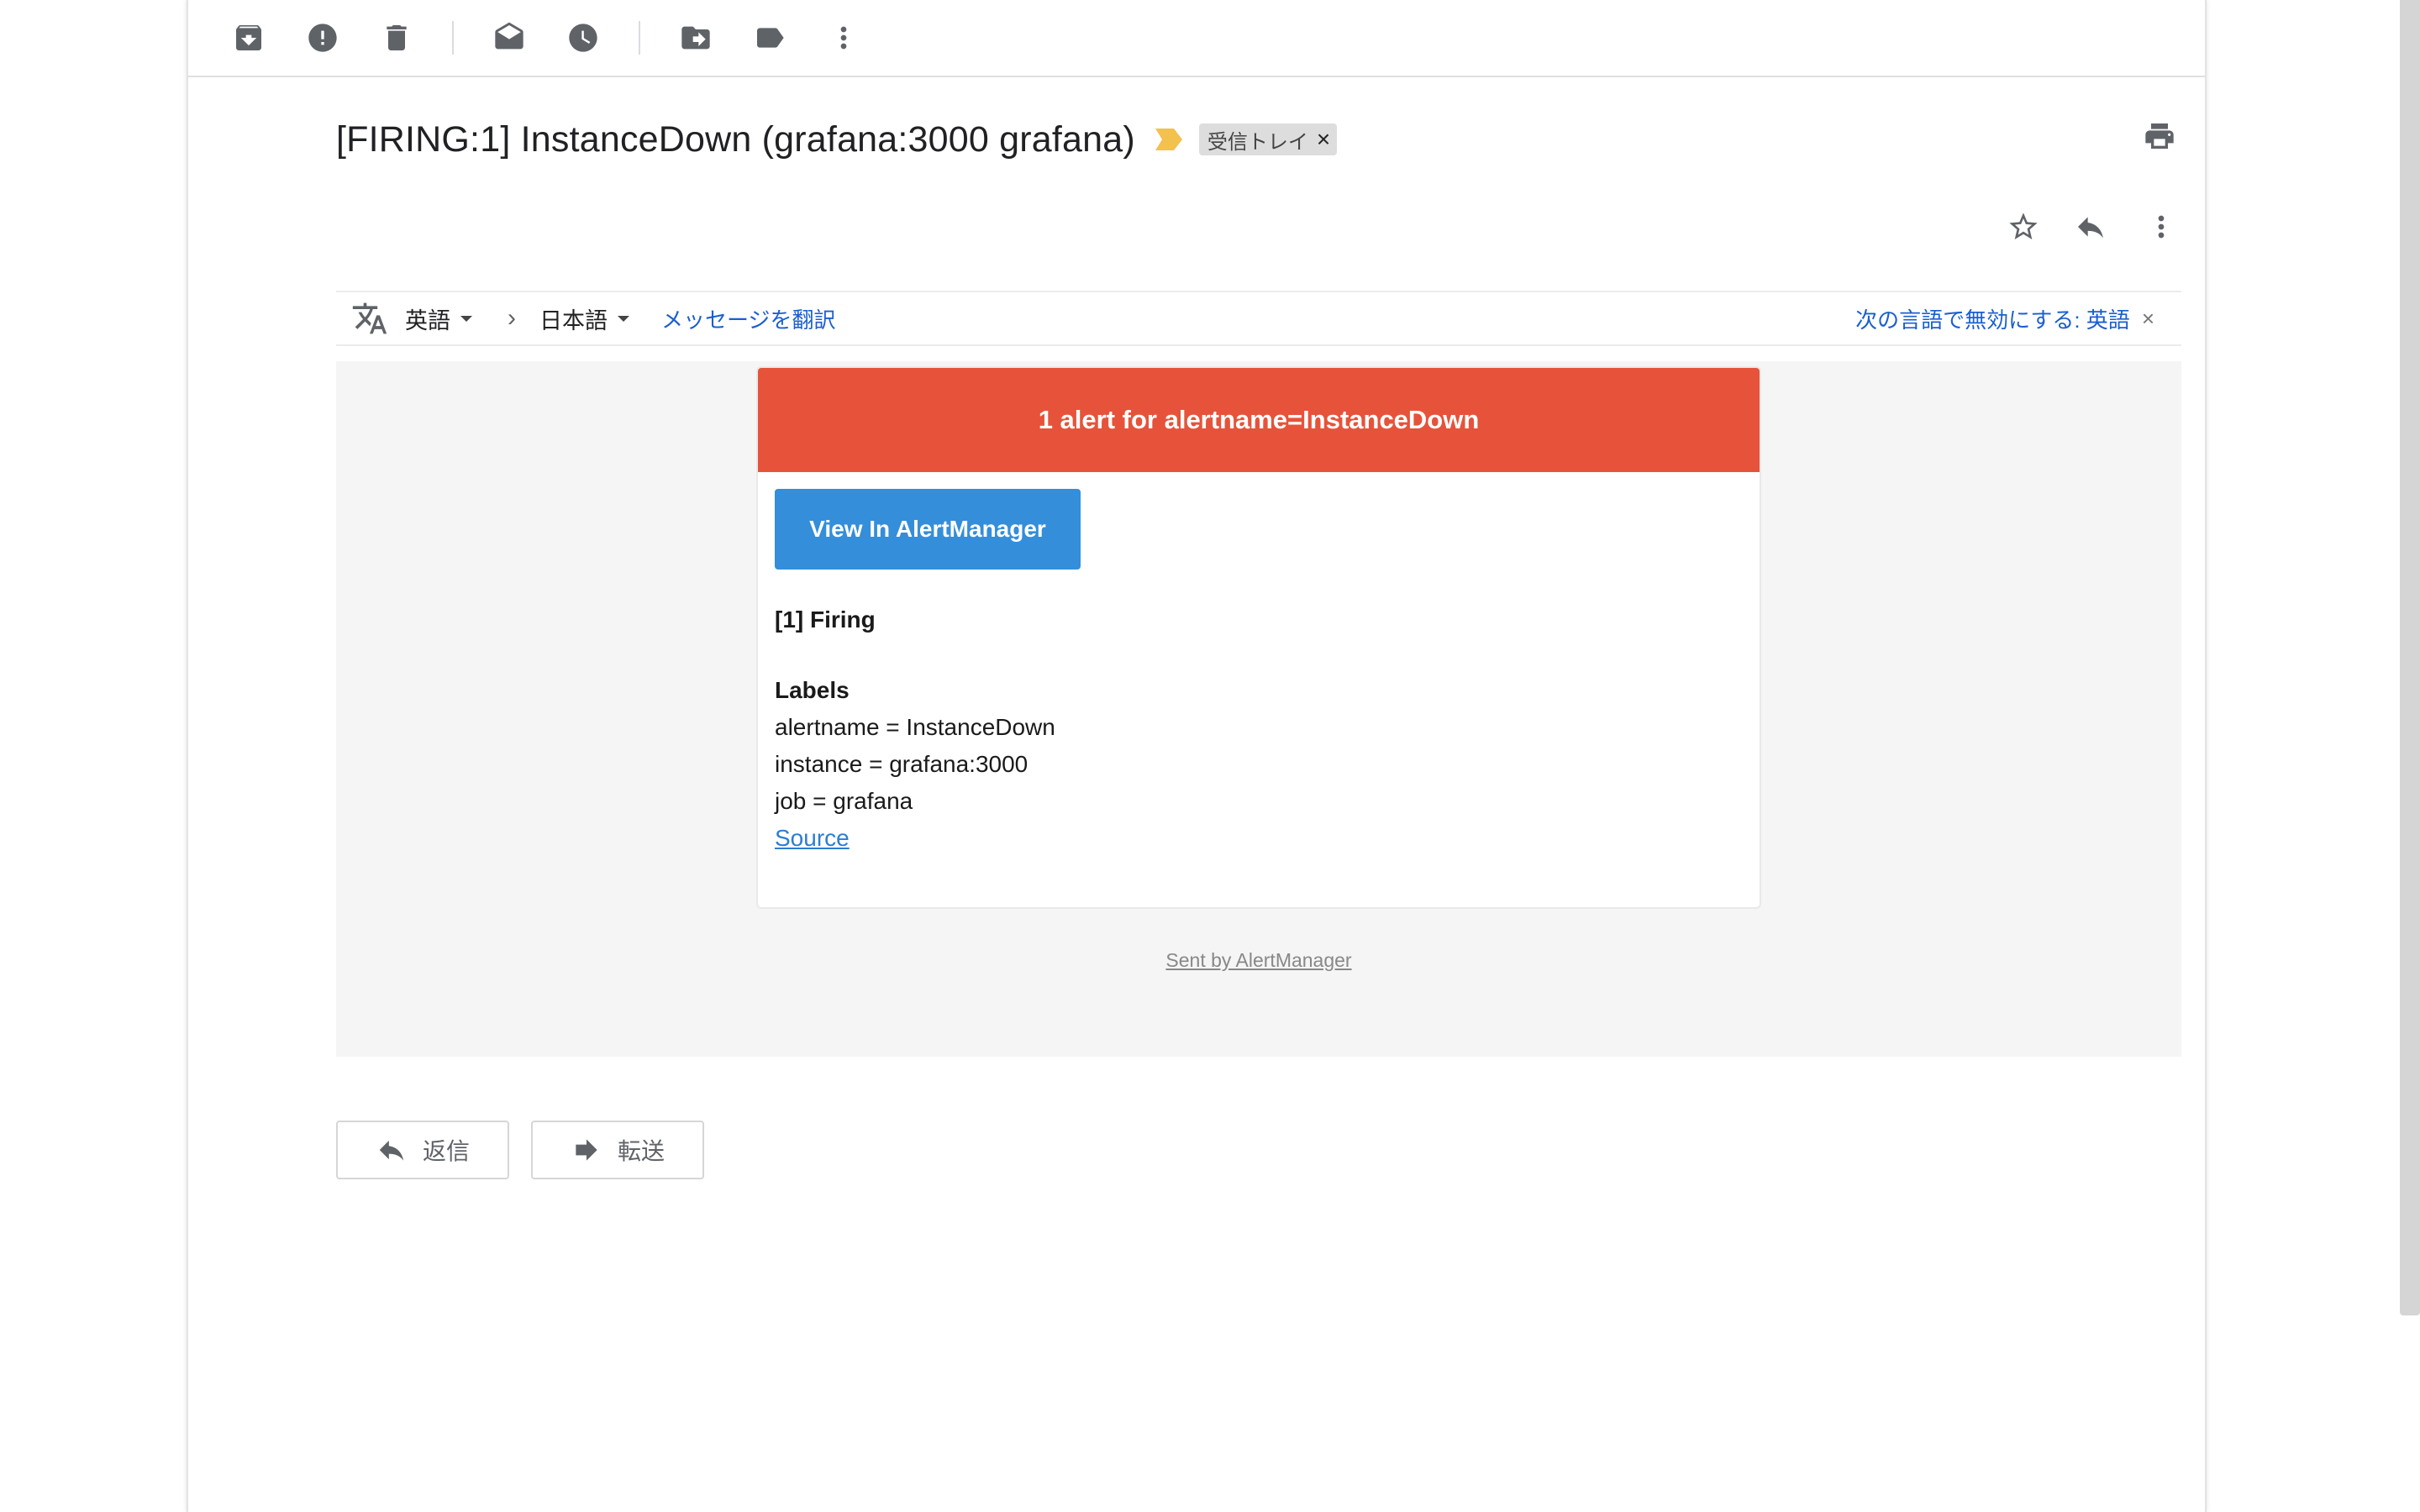 This screenshot has width=2420, height=1512. I want to click on star-button, so click(2024, 226).